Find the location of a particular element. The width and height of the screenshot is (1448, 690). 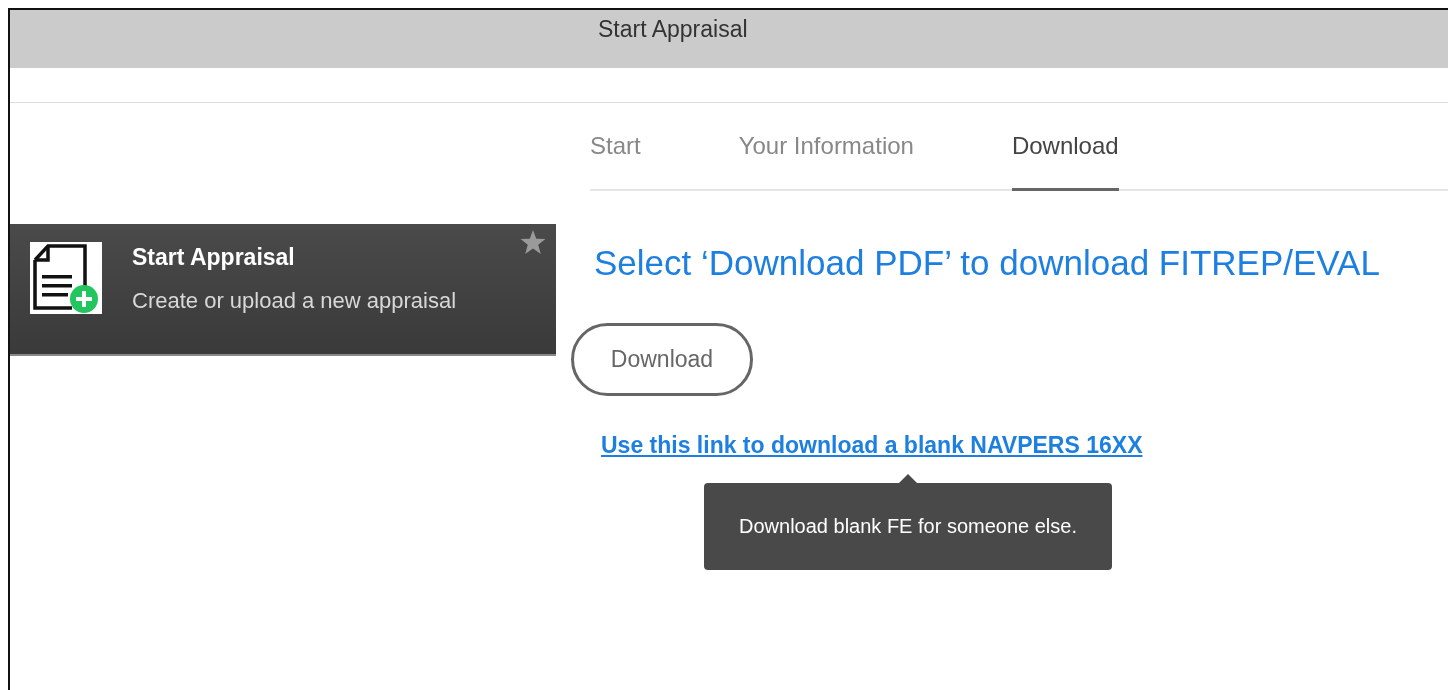

start-appraisal-card: Start Appraisal Create or upload a new appraisal is located at coordinates (283, 290).